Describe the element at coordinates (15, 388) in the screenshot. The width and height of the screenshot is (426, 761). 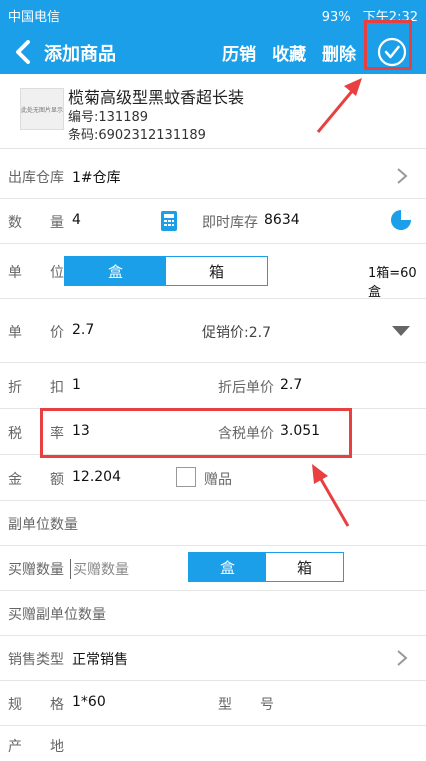
I see `discount-label-a: 折` at that location.